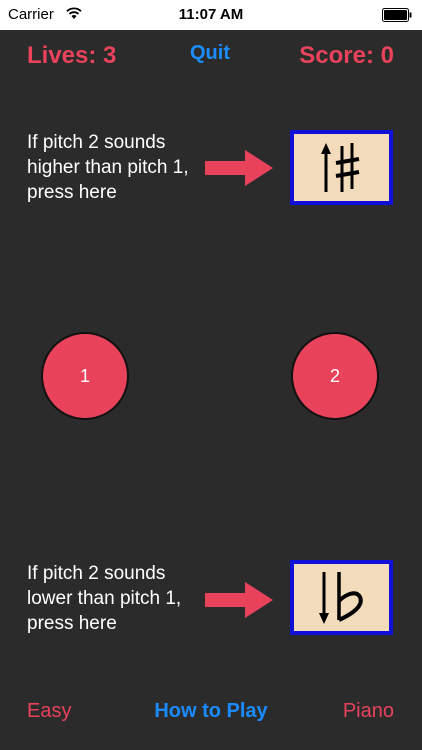  I want to click on battery-icon, so click(397, 15).